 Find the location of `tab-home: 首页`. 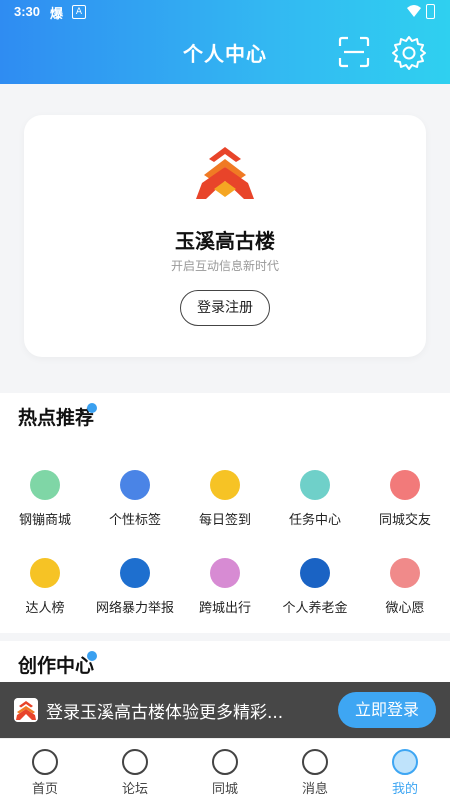

tab-home: 首页 is located at coordinates (45, 773).